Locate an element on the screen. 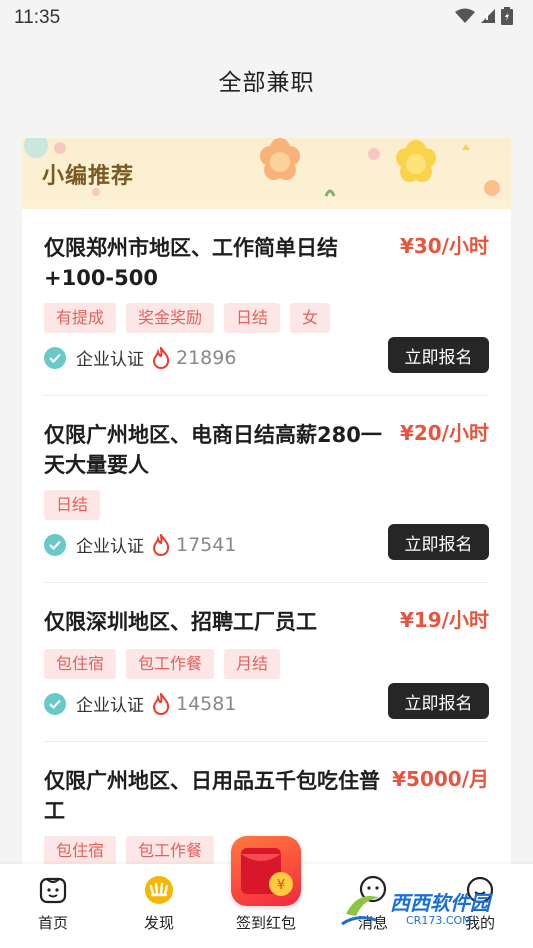 The height and width of the screenshot is (948, 533). job-title: 仅限郑州市地区、工作简单日结+100-500 is located at coordinates (214, 263).